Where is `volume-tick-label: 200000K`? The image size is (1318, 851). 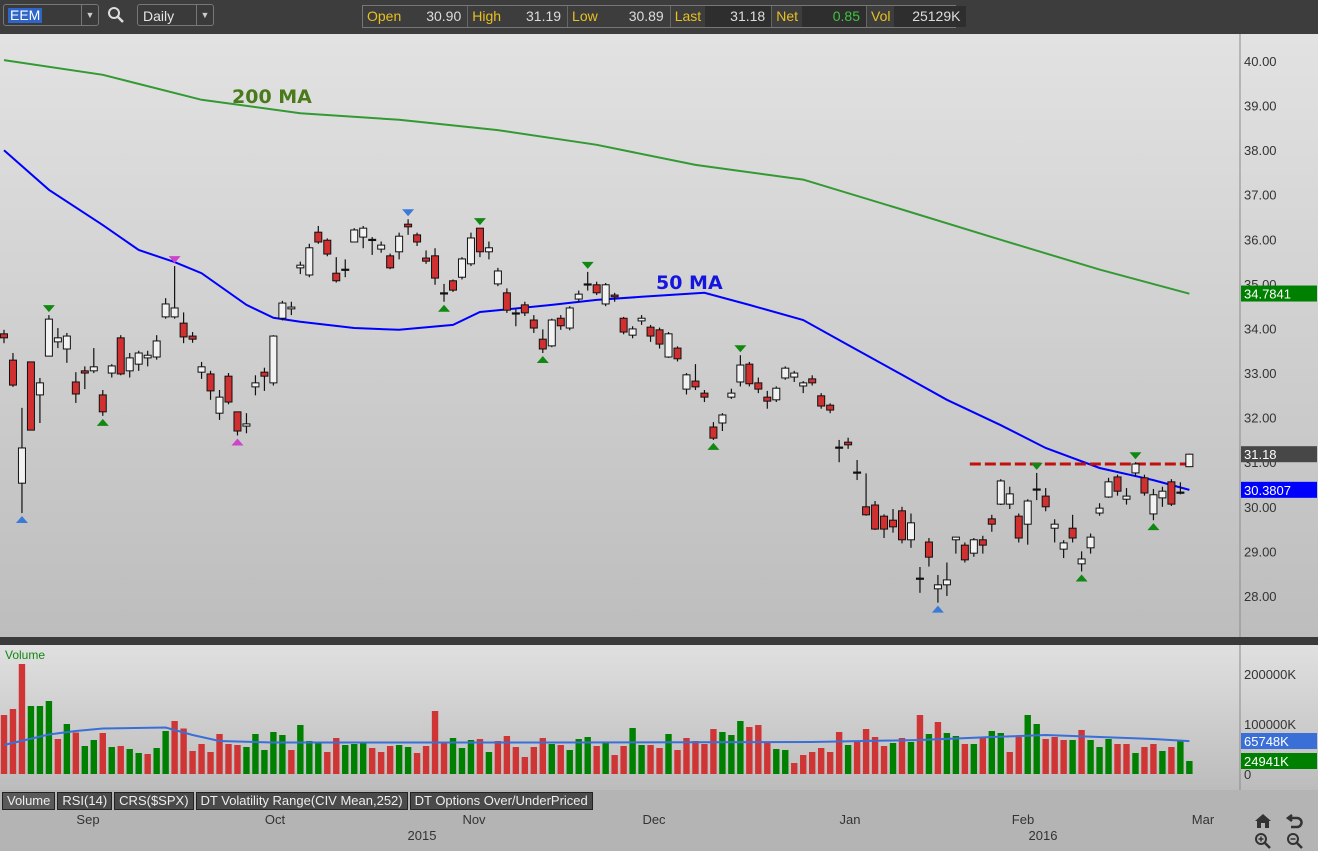
volume-tick-label: 200000K is located at coordinates (1270, 674).